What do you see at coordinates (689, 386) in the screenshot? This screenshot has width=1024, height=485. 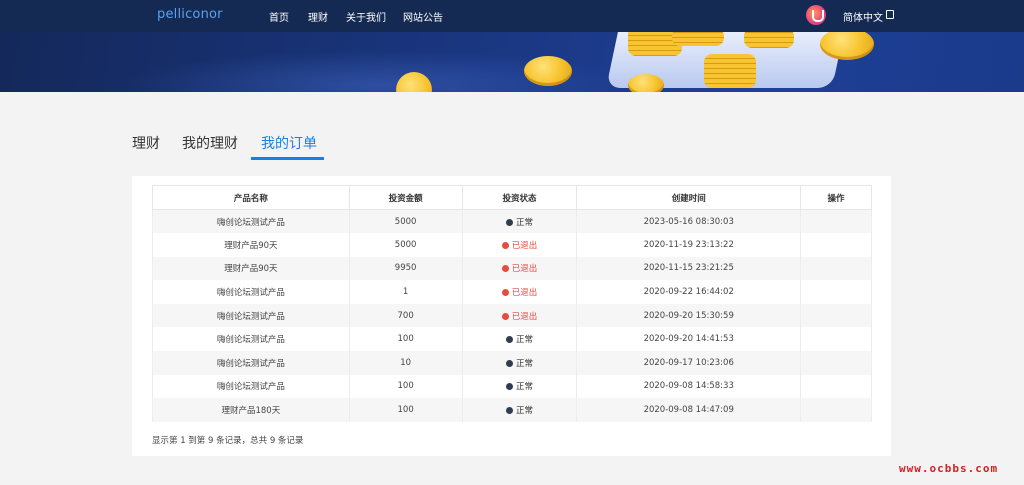 I see `cell-created-time: 2020-09-08 14:58:33` at bounding box center [689, 386].